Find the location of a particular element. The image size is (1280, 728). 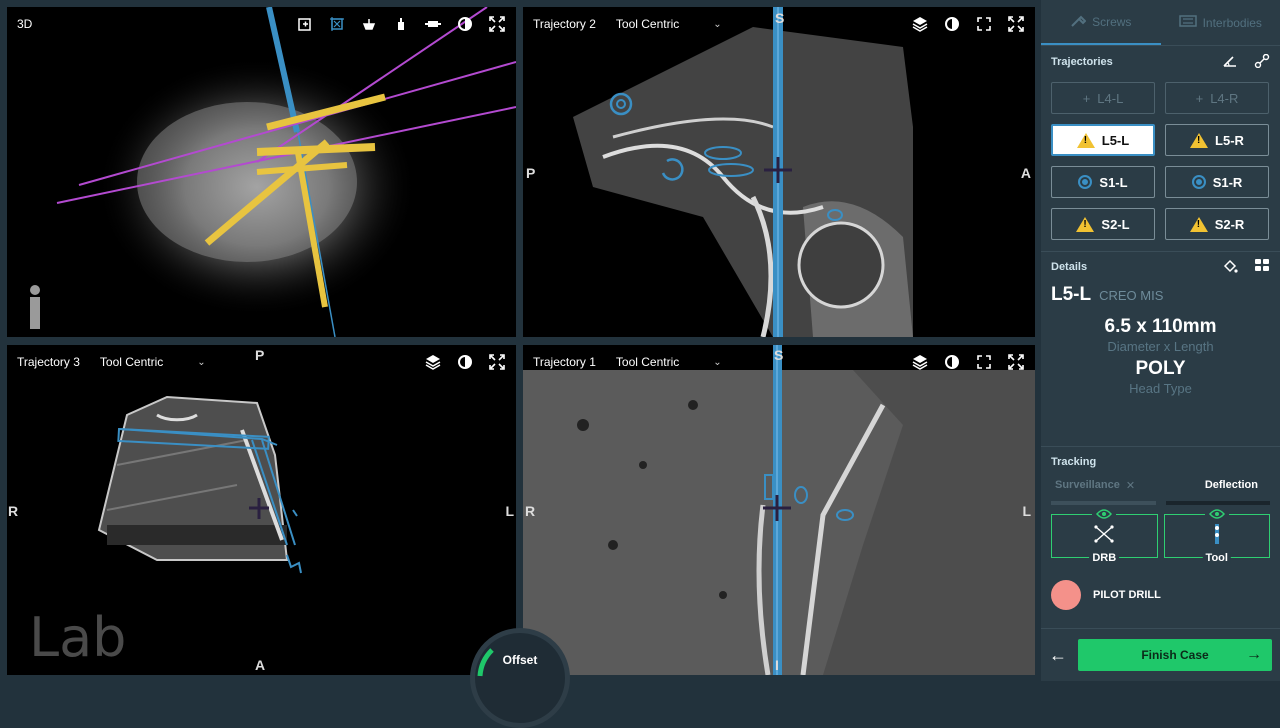

offset-button: Offset is located at coordinates (520, 678).